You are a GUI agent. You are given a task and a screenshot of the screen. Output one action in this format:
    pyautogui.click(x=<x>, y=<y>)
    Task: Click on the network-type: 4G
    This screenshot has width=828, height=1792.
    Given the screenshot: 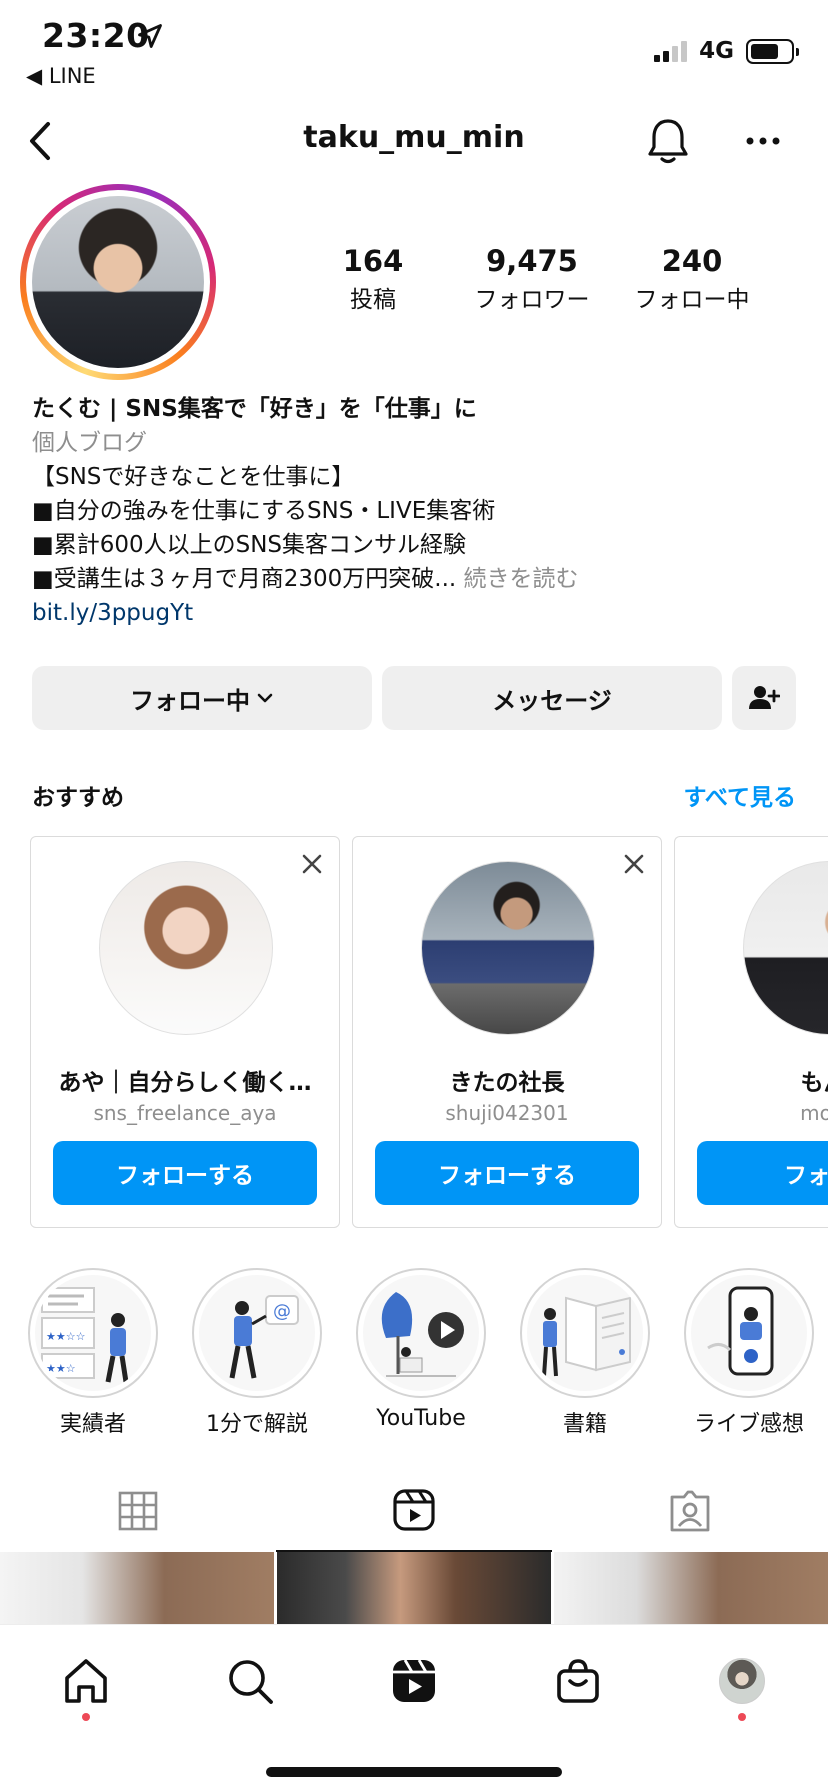 What is the action you would take?
    pyautogui.click(x=716, y=51)
    